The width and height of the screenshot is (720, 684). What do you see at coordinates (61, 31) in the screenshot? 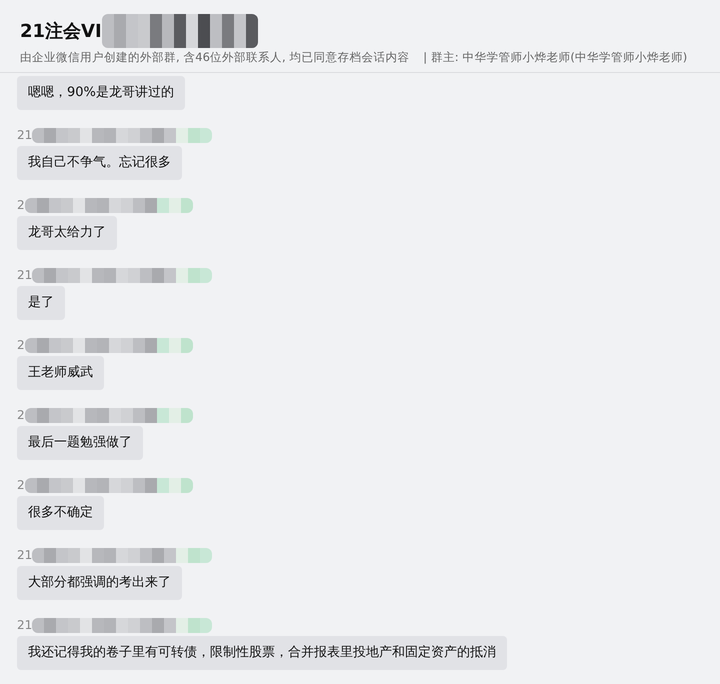
I see `group-title: 21注会VI` at bounding box center [61, 31].